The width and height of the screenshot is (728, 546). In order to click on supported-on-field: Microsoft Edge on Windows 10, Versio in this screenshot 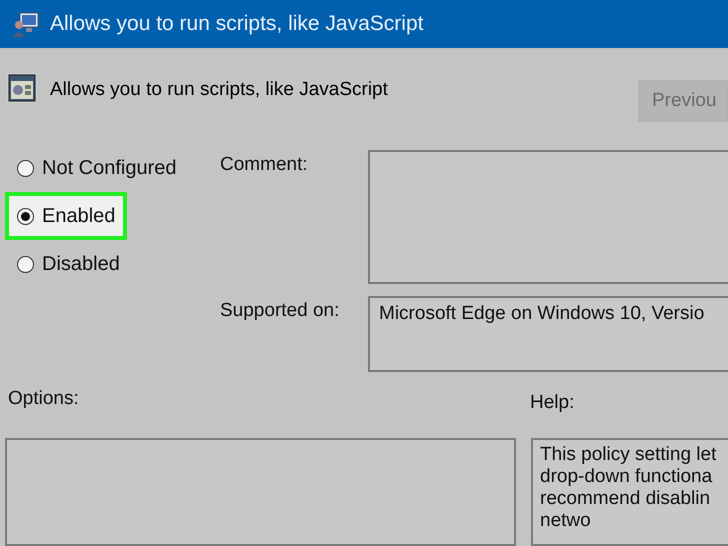, I will do `click(548, 334)`.